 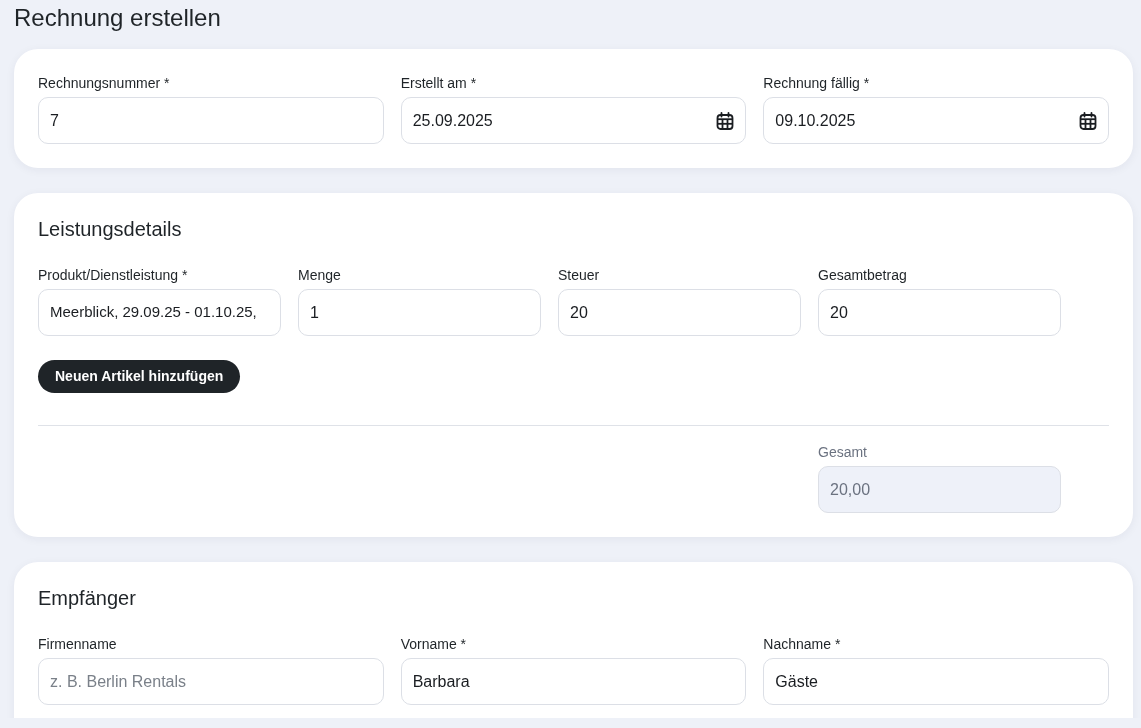 What do you see at coordinates (936, 681) in the screenshot?
I see `input-field: Gäste` at bounding box center [936, 681].